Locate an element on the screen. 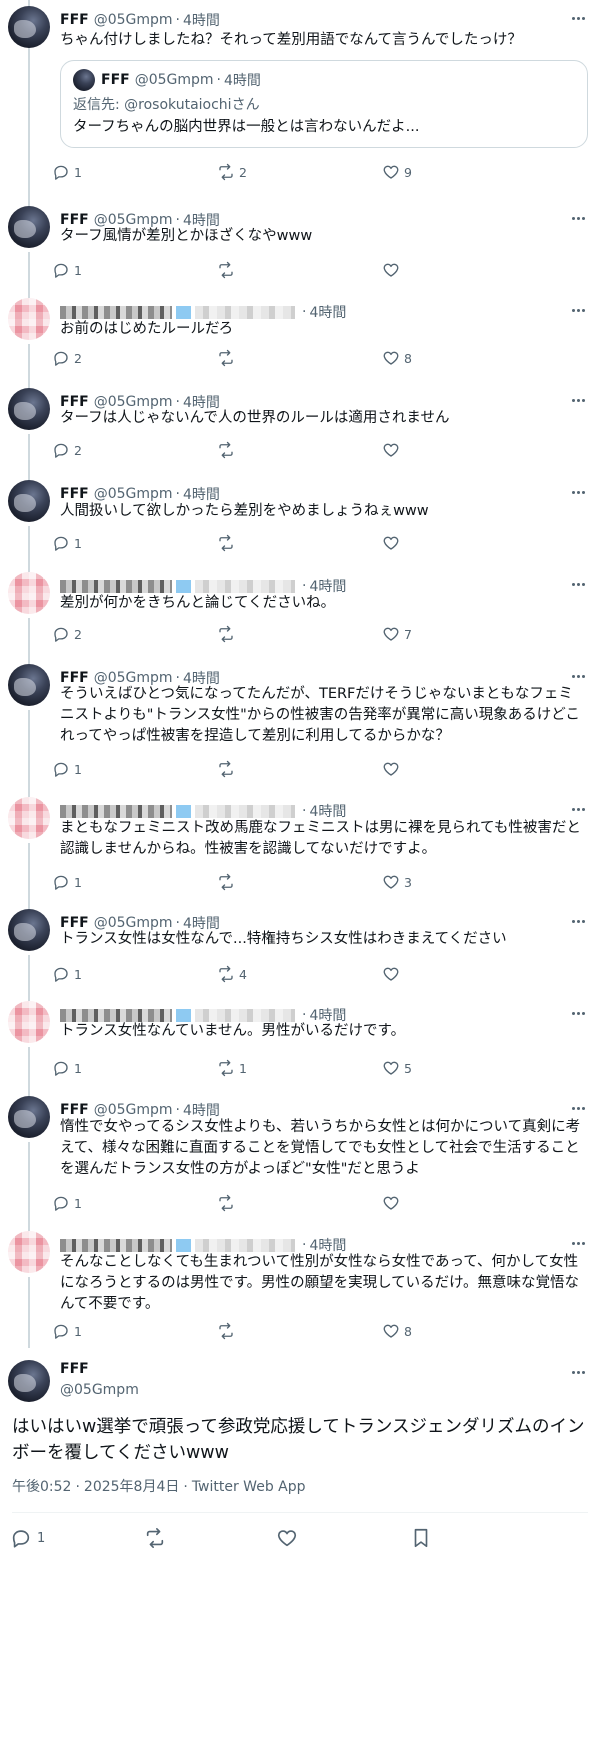 The image size is (600, 1737). reply-tweet: · 4時間 トランス女性なんていません。男性がいるだけです。 1 1 5 is located at coordinates (300, 1042).